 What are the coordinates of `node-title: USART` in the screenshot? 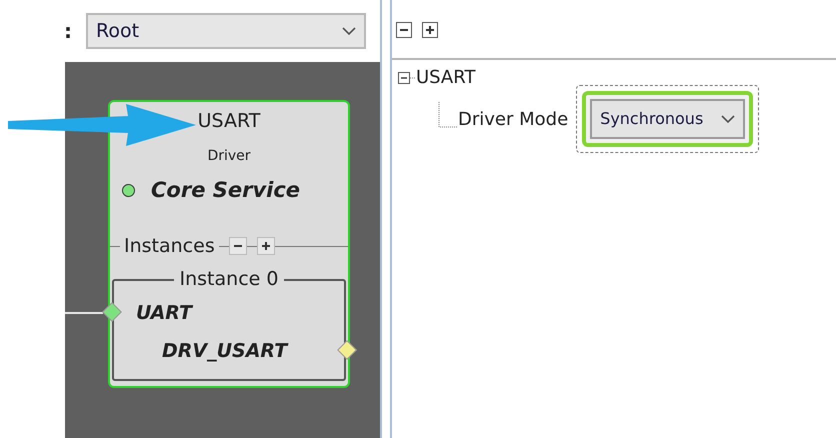 It's located at (229, 121).